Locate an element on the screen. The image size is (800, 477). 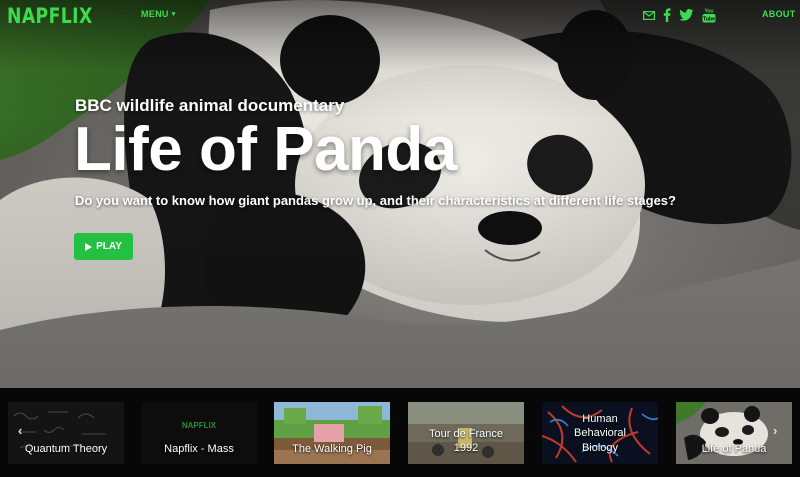
menu-dropdown: MENU ▾ is located at coordinates (158, 14).